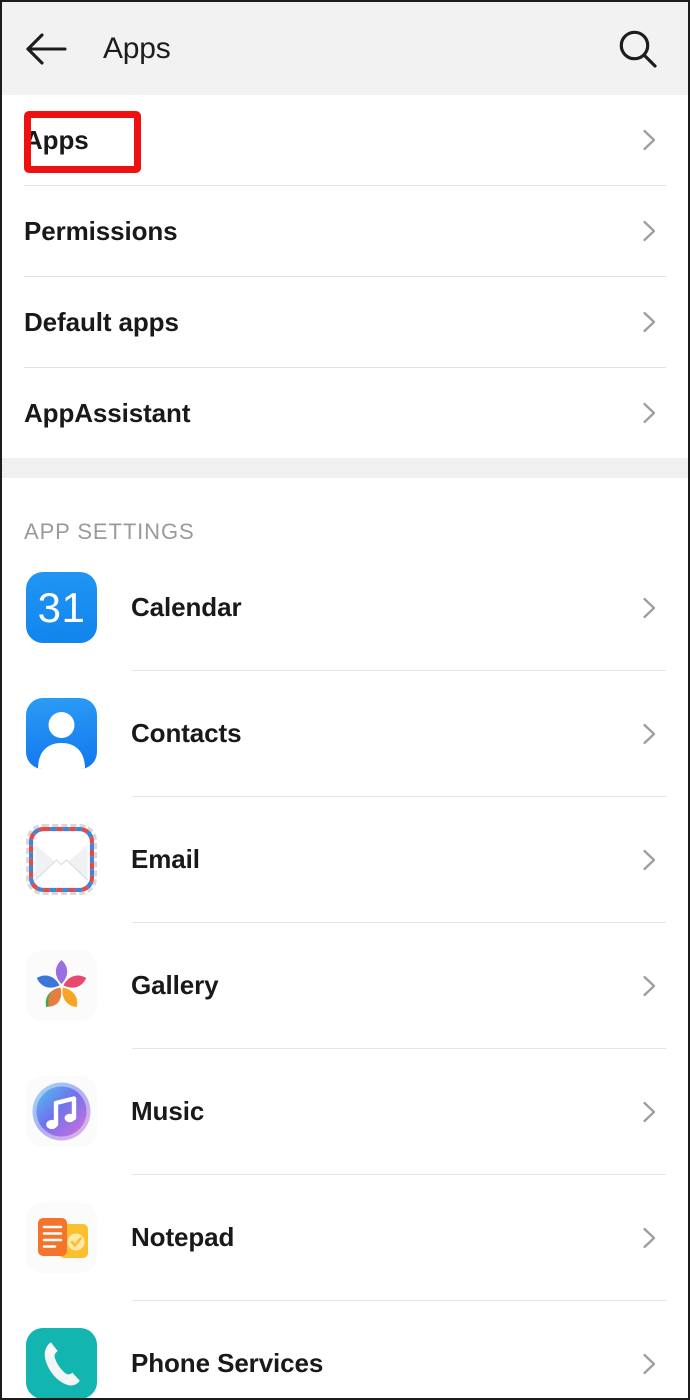 The image size is (690, 1400). Describe the element at coordinates (345, 1237) in the screenshot. I see `app-row-notepad: Notepad` at that location.